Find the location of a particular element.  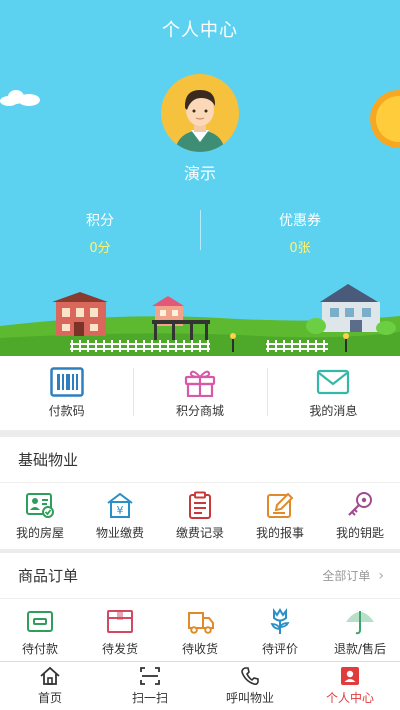

my-keys-label: 我的钥匙 is located at coordinates (359, 533).